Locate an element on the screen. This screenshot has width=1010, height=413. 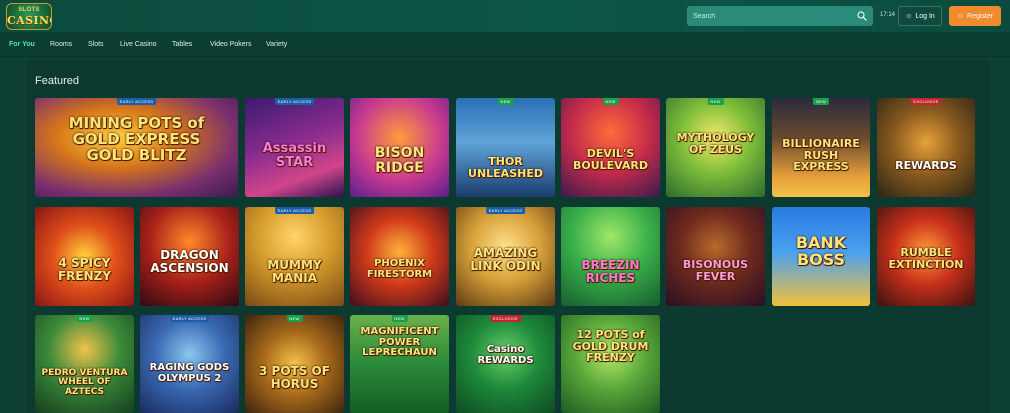
game-tile: RUMBLE EXTINCTION is located at coordinates (926, 256).